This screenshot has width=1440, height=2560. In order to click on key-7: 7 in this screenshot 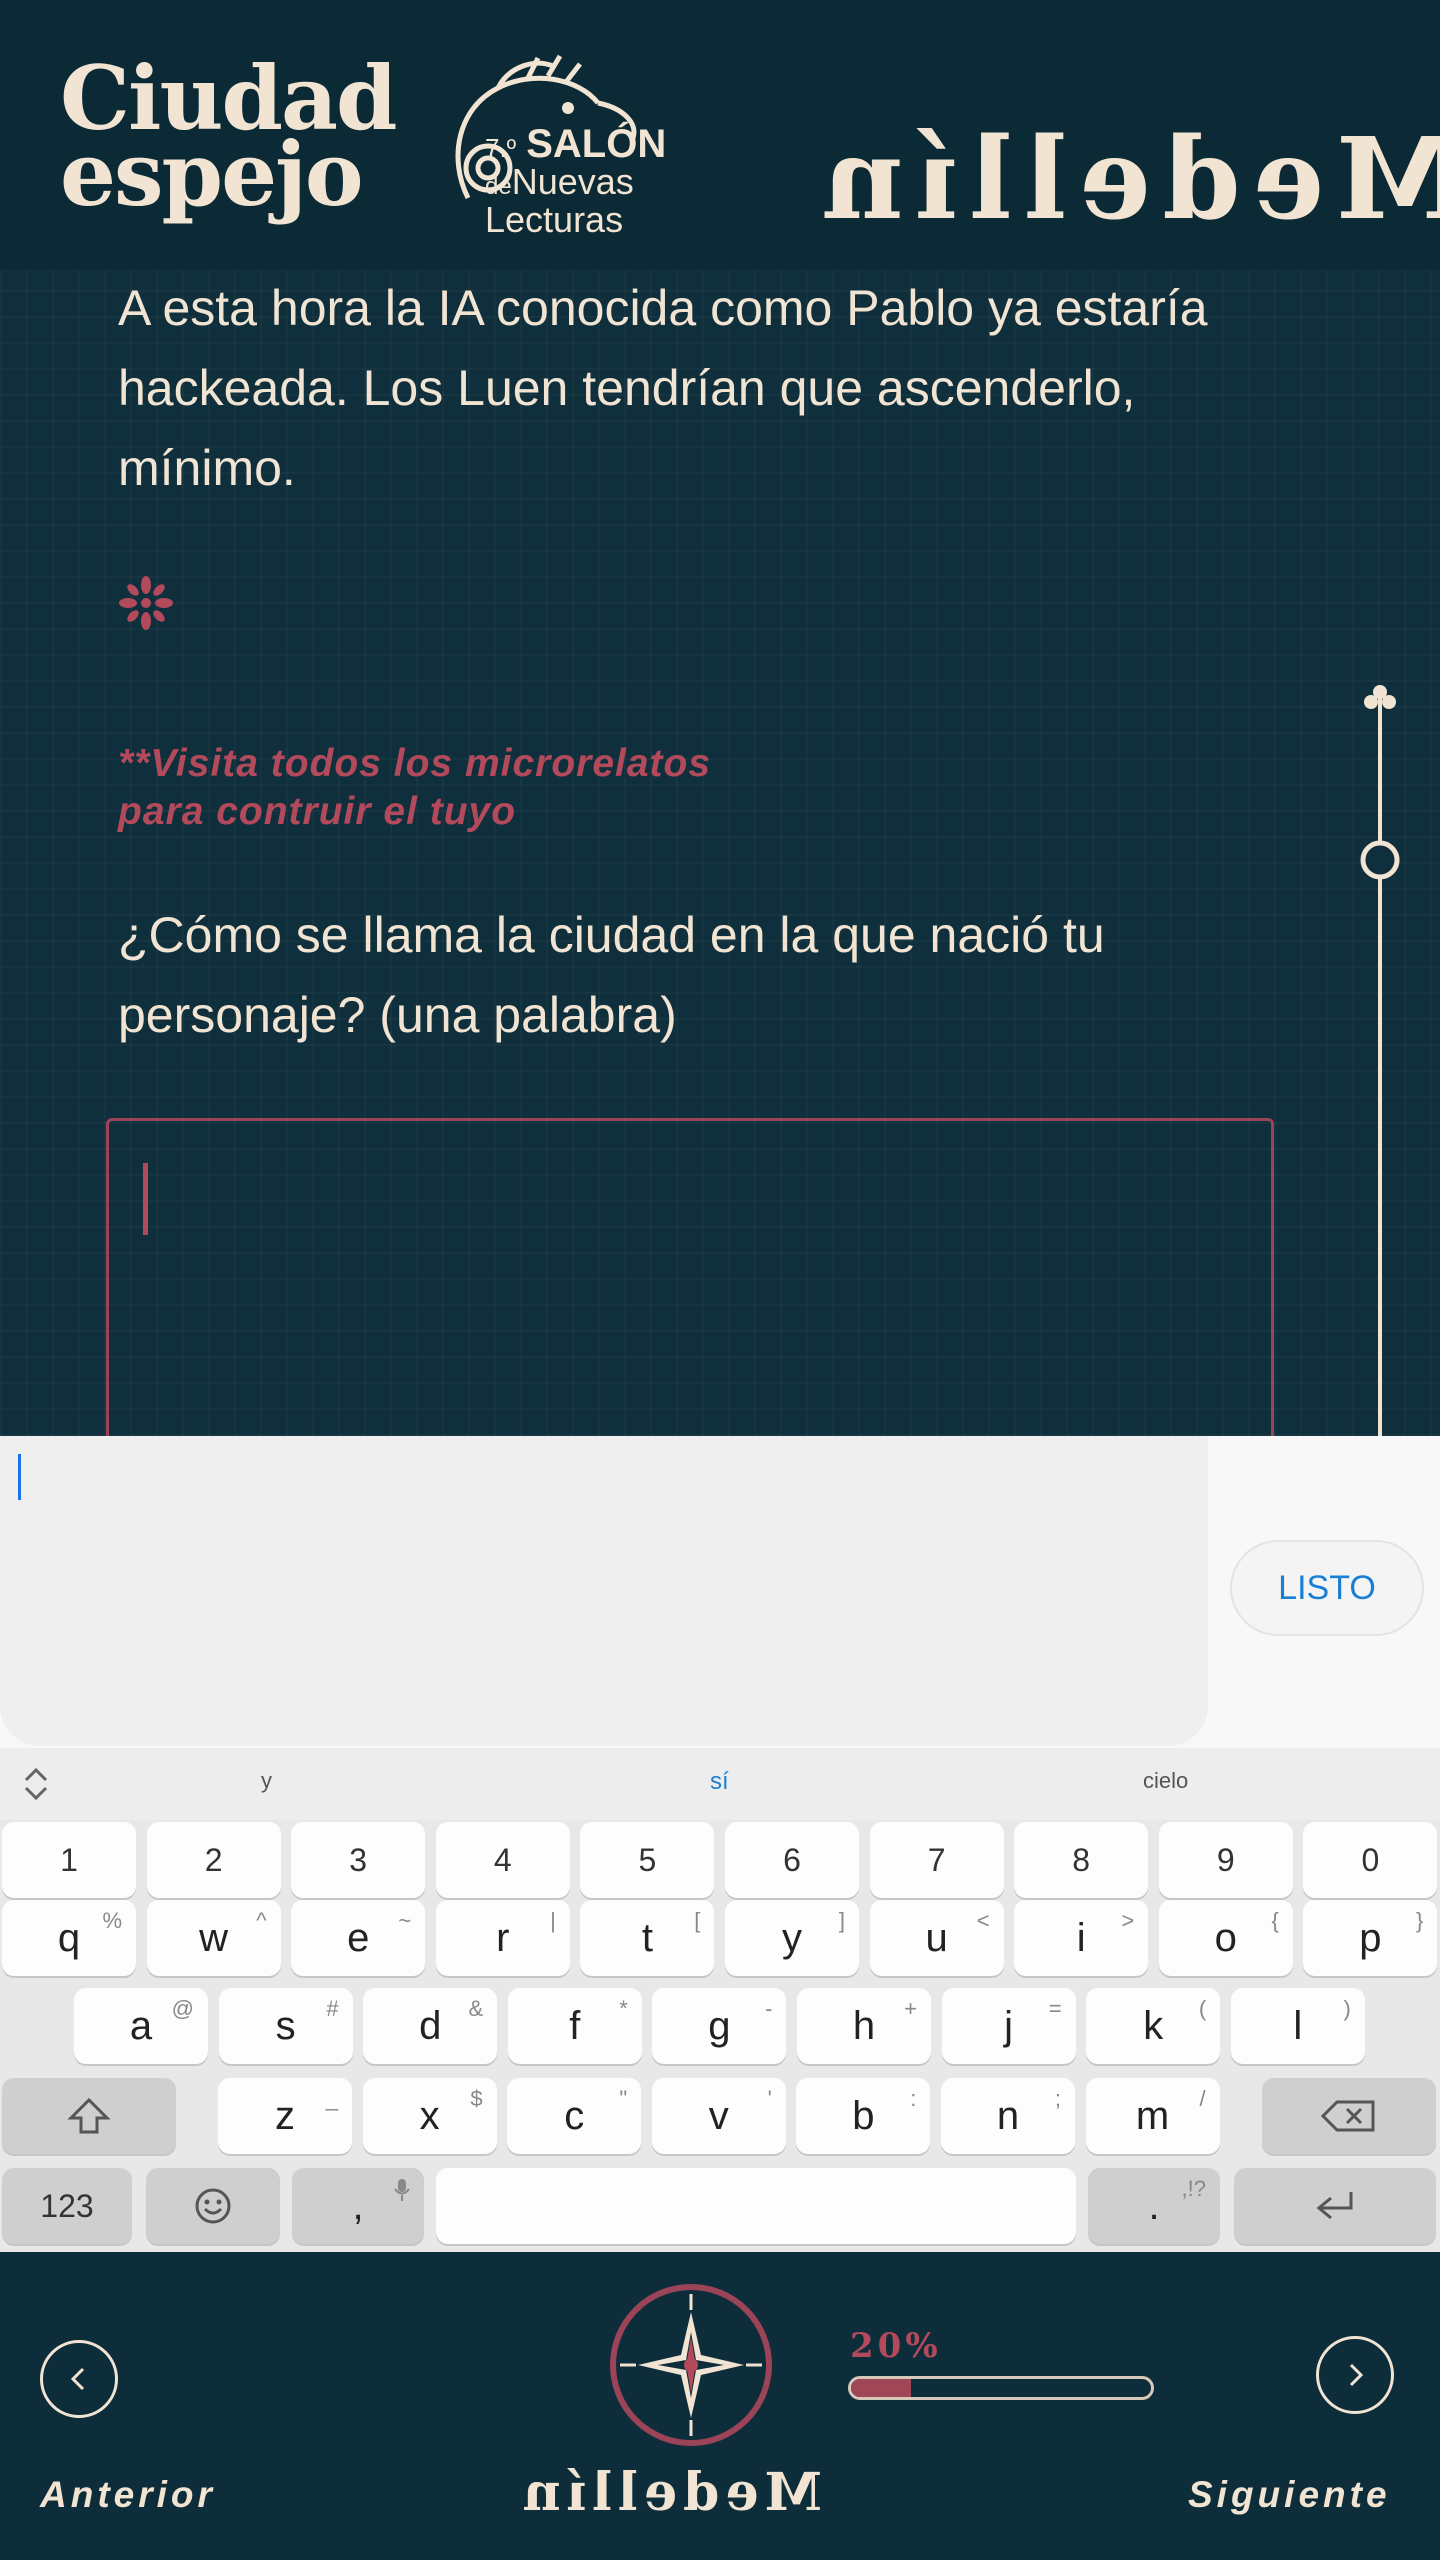, I will do `click(936, 1860)`.